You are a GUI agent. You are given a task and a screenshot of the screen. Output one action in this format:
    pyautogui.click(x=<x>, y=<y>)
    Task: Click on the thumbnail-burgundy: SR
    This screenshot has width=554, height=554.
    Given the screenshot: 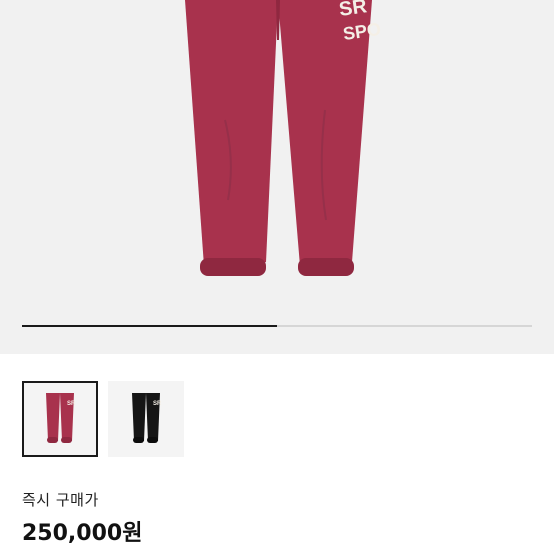 What is the action you would take?
    pyautogui.click(x=60, y=419)
    